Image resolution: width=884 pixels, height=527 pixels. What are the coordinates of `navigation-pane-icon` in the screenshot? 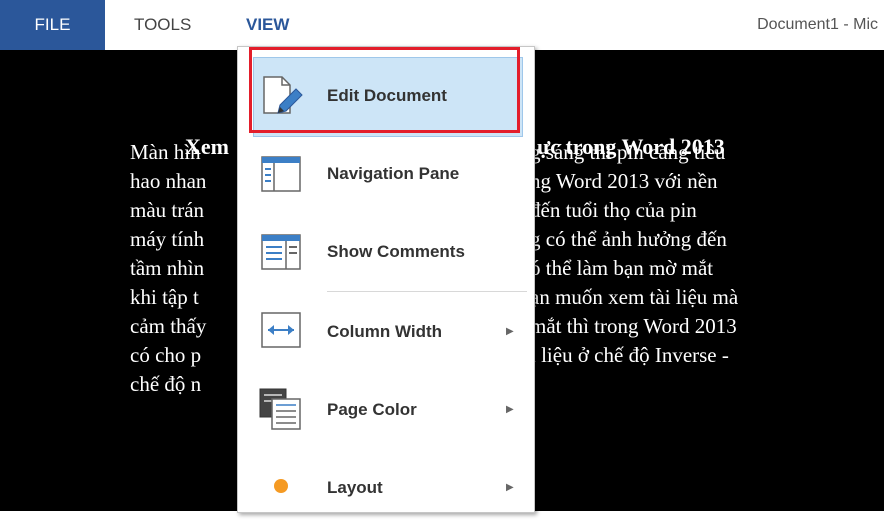 It's located at (281, 174).